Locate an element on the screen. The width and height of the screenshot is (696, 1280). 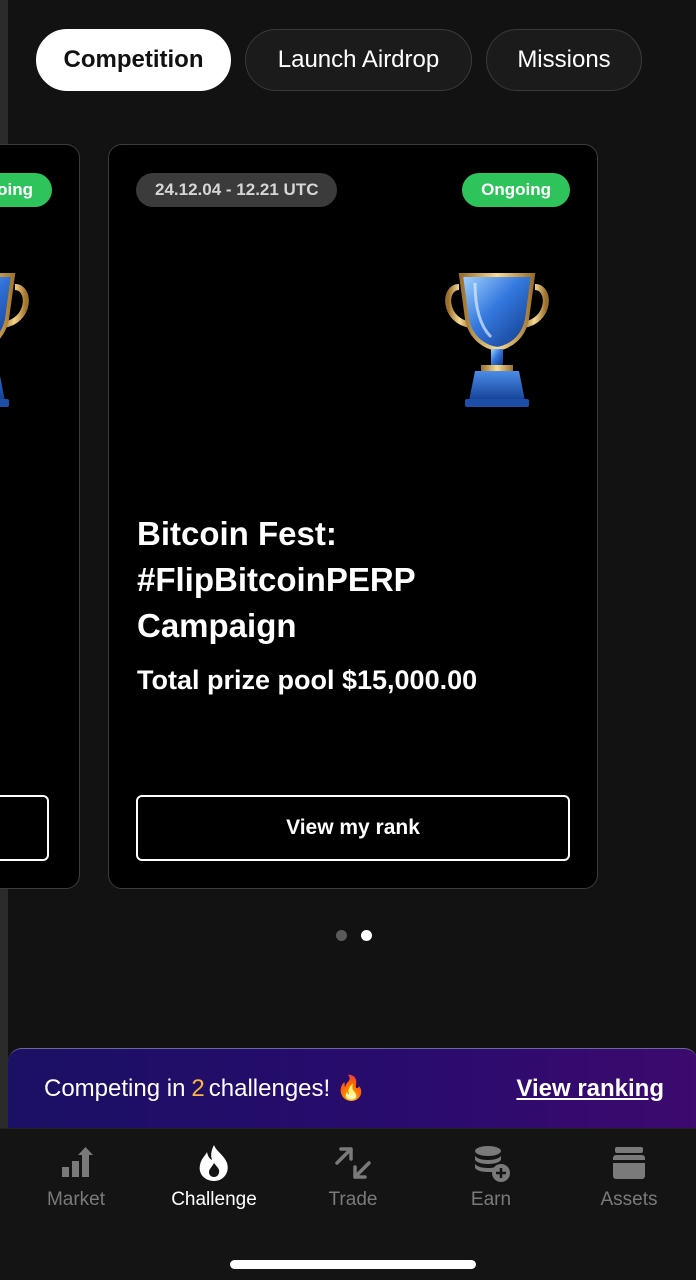
wallet-icon is located at coordinates (629, 1163).